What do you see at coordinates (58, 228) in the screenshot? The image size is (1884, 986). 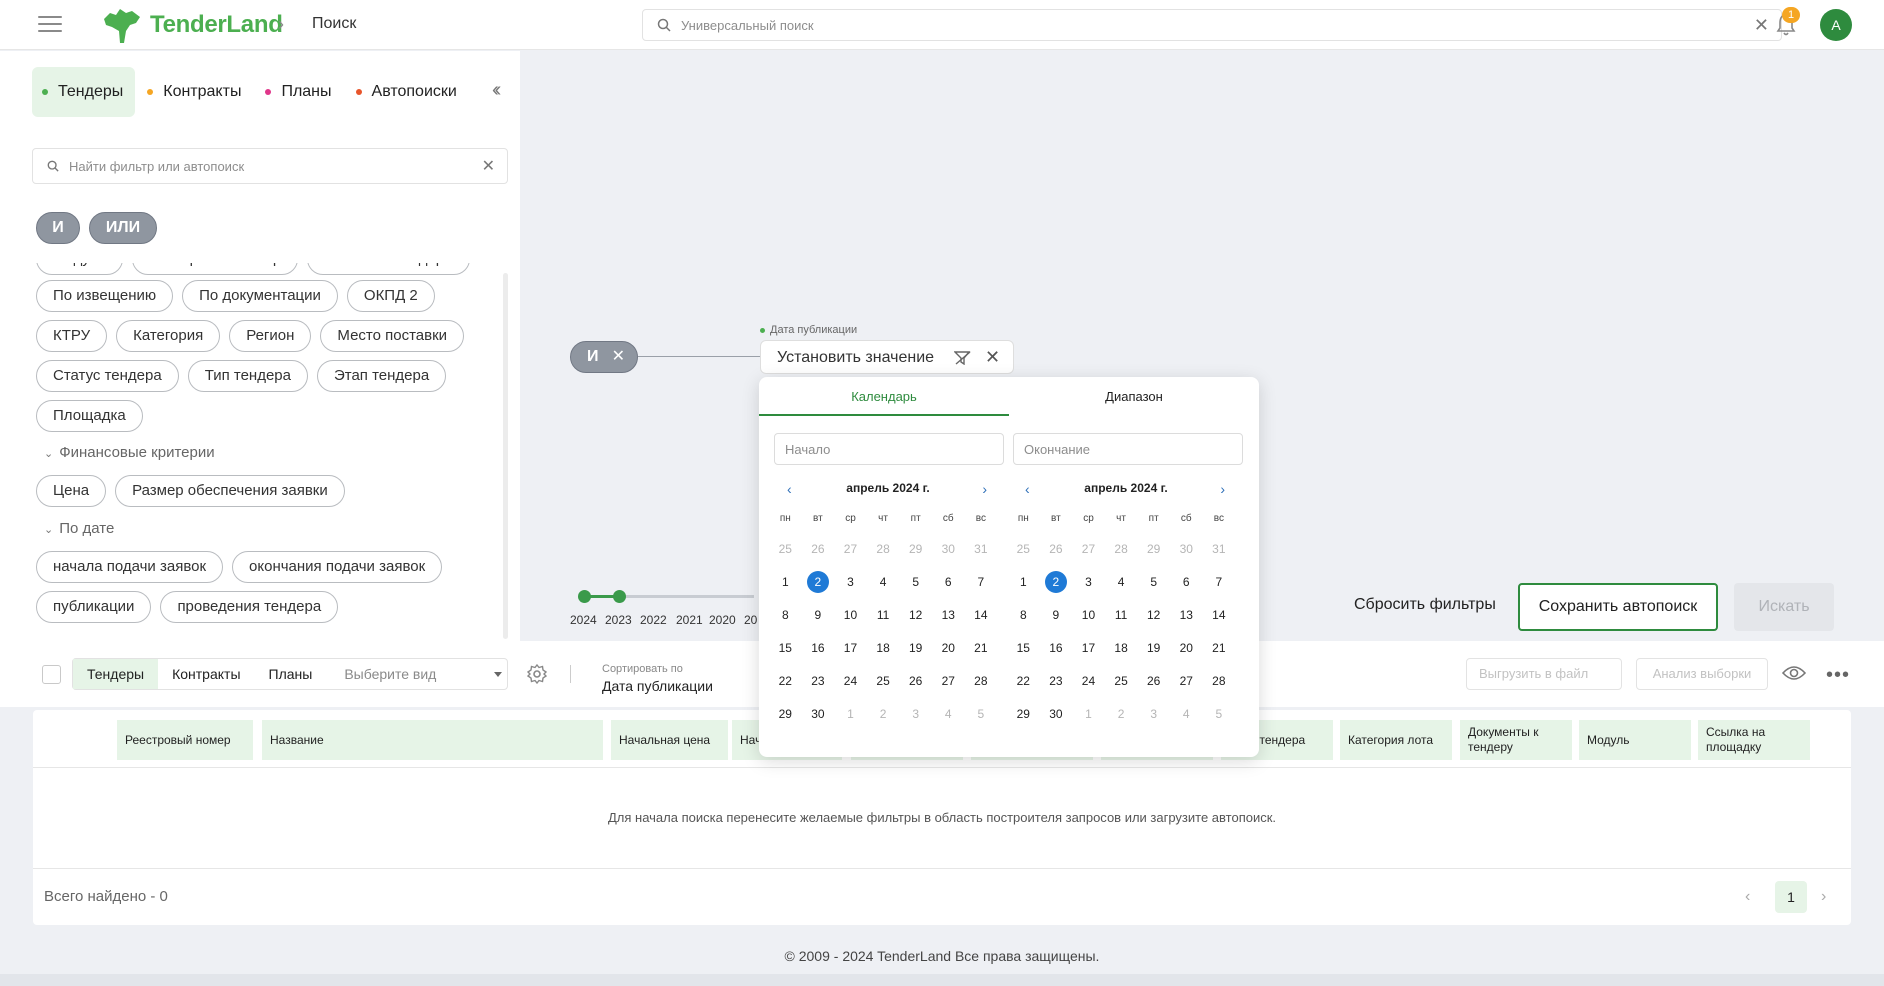 I see `logic-and-button: И` at bounding box center [58, 228].